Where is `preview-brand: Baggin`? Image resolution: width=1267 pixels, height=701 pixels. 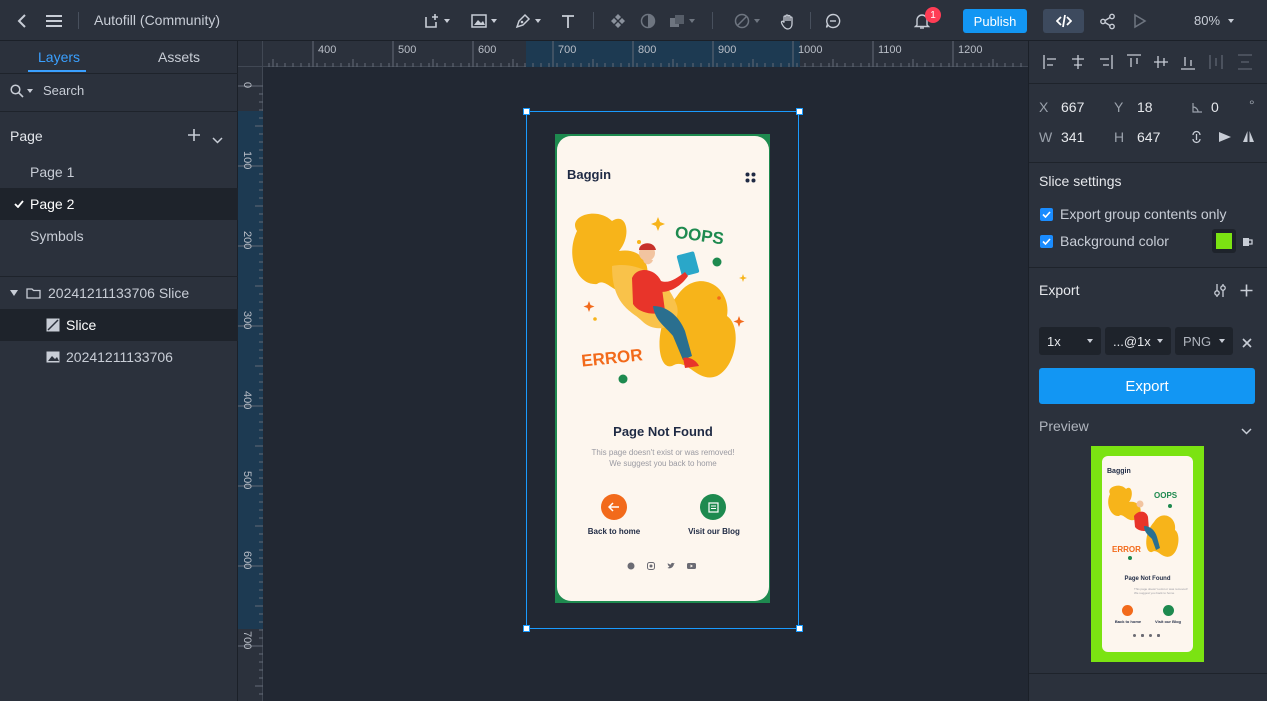
preview-brand: Baggin is located at coordinates (1119, 471).